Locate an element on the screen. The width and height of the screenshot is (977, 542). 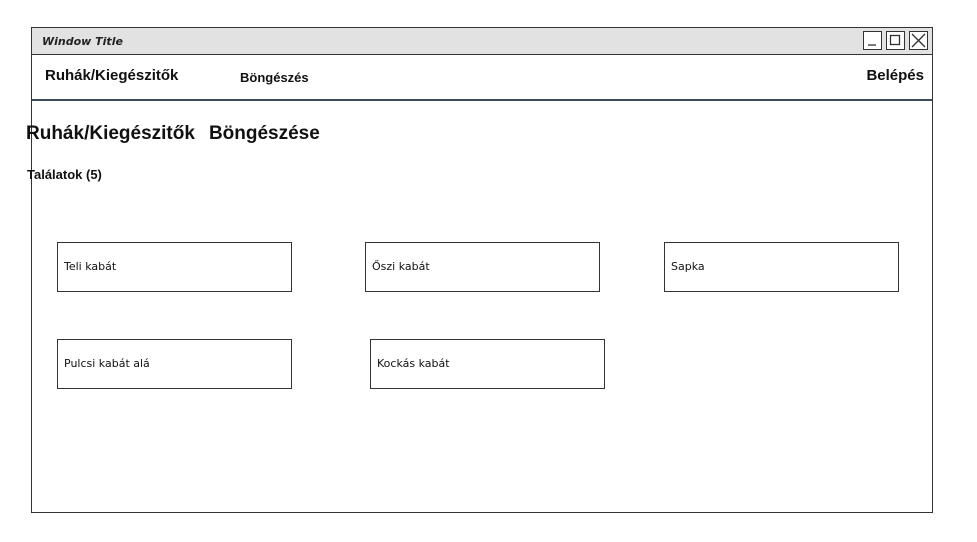
title-bar: Window Title is located at coordinates (482, 41).